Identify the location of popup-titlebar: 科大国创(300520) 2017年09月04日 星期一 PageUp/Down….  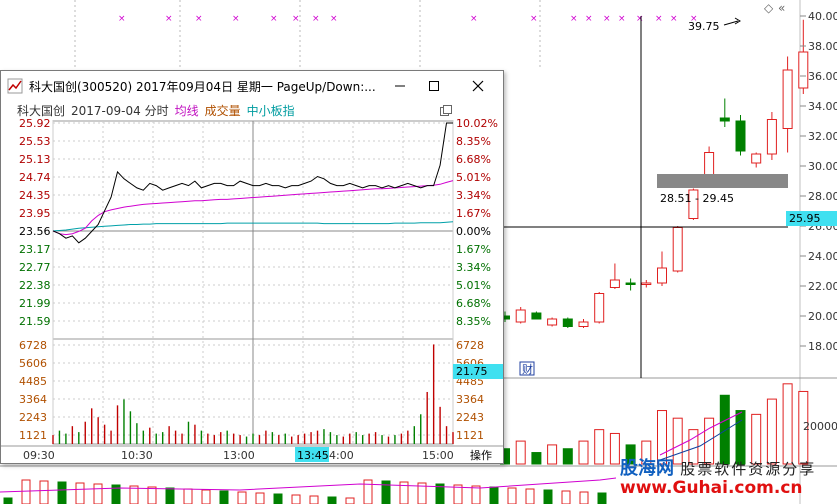
(252, 86).